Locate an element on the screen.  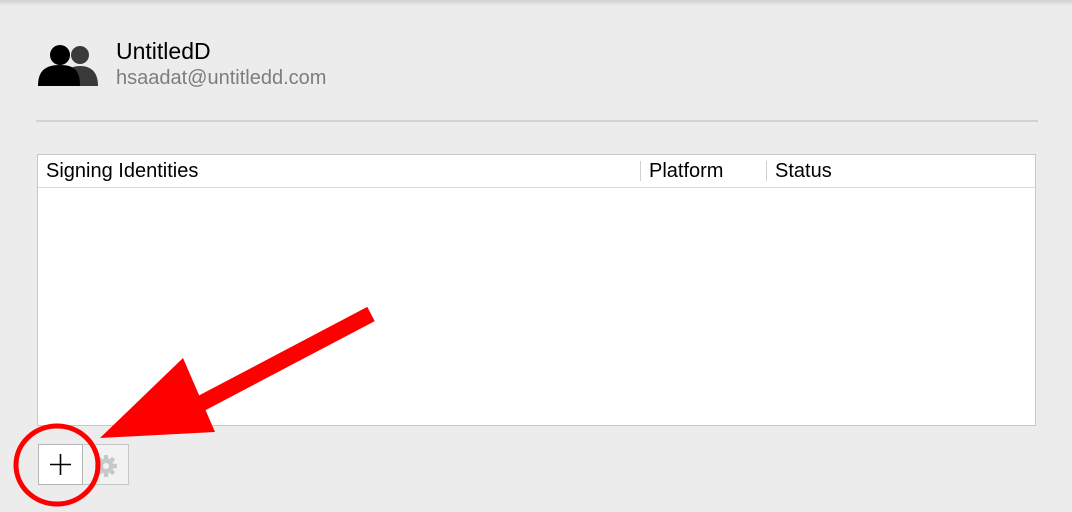
section-divider is located at coordinates (537, 121).